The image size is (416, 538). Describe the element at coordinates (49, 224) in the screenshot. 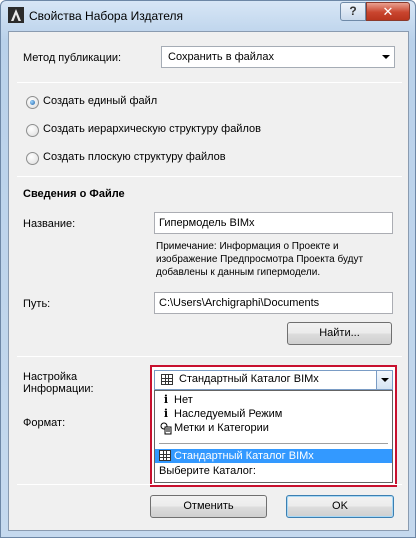

I see `name-label: Название:` at that location.